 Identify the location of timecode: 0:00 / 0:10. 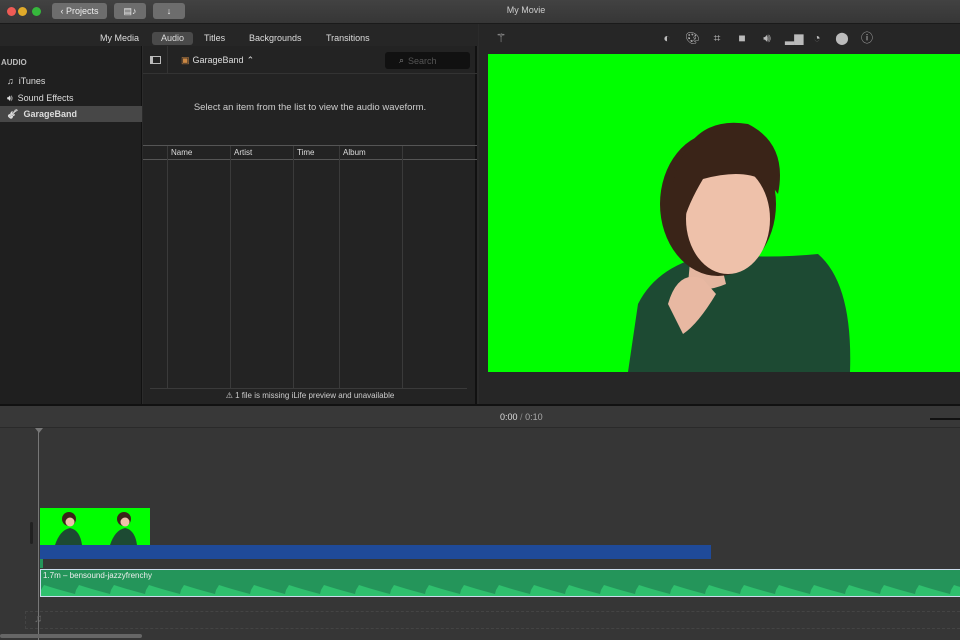
(521, 417).